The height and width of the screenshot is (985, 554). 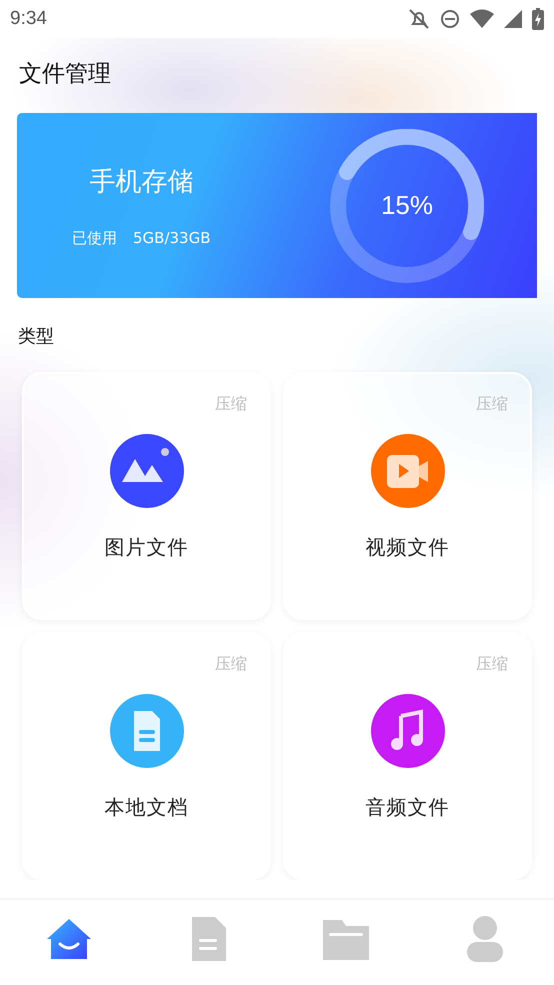 What do you see at coordinates (407, 731) in the screenshot?
I see `music-note-icon` at bounding box center [407, 731].